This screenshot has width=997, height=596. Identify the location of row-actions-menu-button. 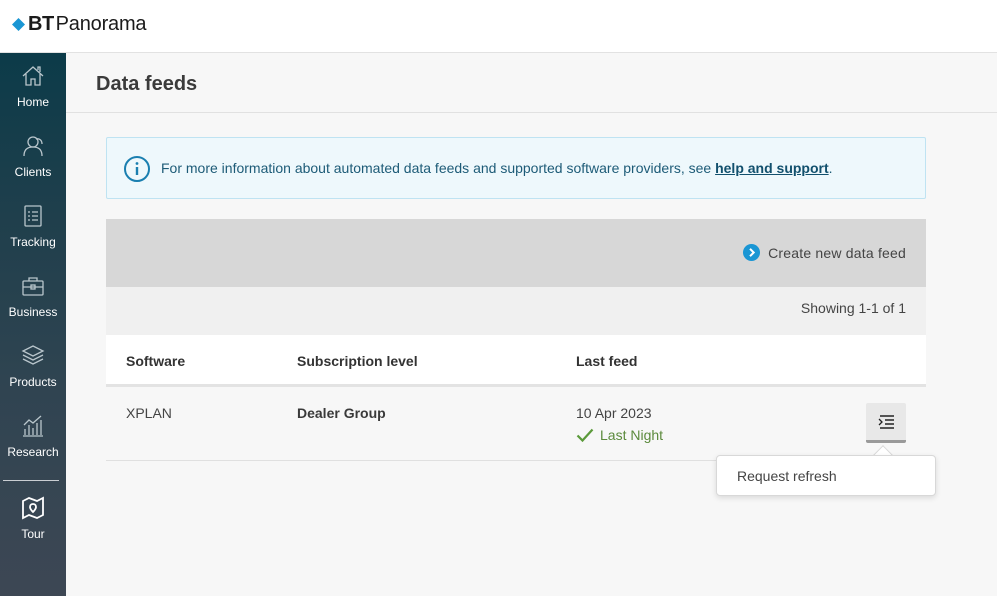
(886, 423).